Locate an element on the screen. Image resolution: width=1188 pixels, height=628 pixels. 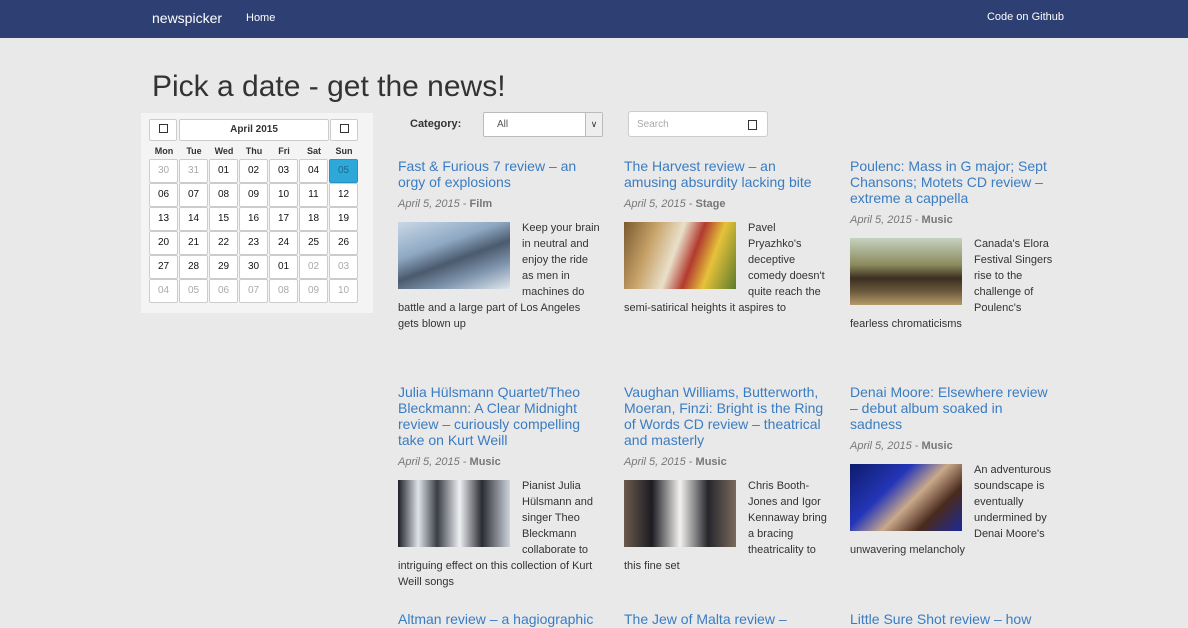
calendar-day: 29 is located at coordinates (223, 267).